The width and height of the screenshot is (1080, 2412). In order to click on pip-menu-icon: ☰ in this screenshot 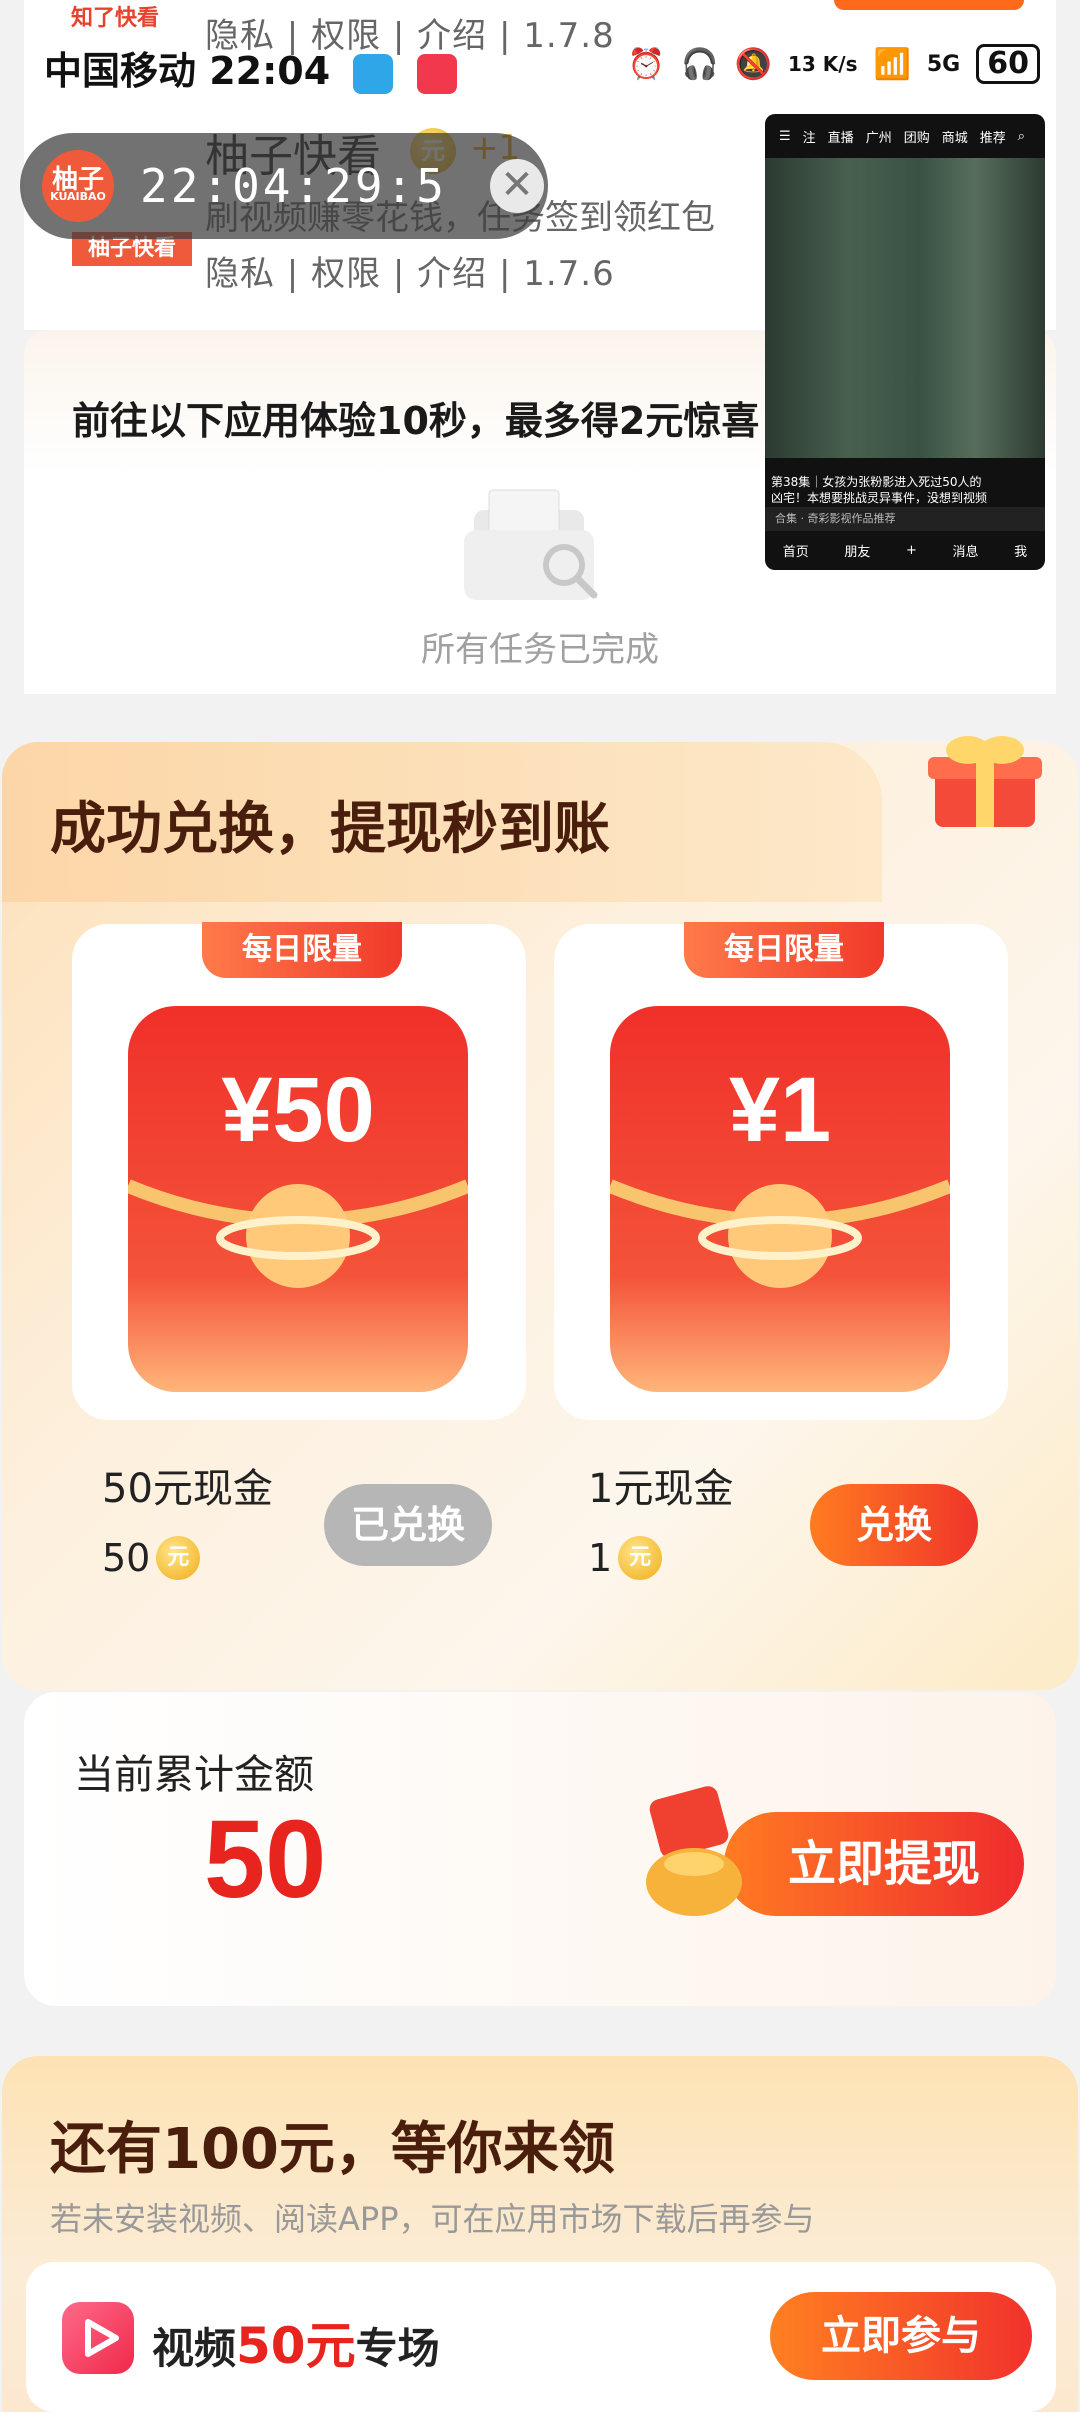, I will do `click(785, 136)`.